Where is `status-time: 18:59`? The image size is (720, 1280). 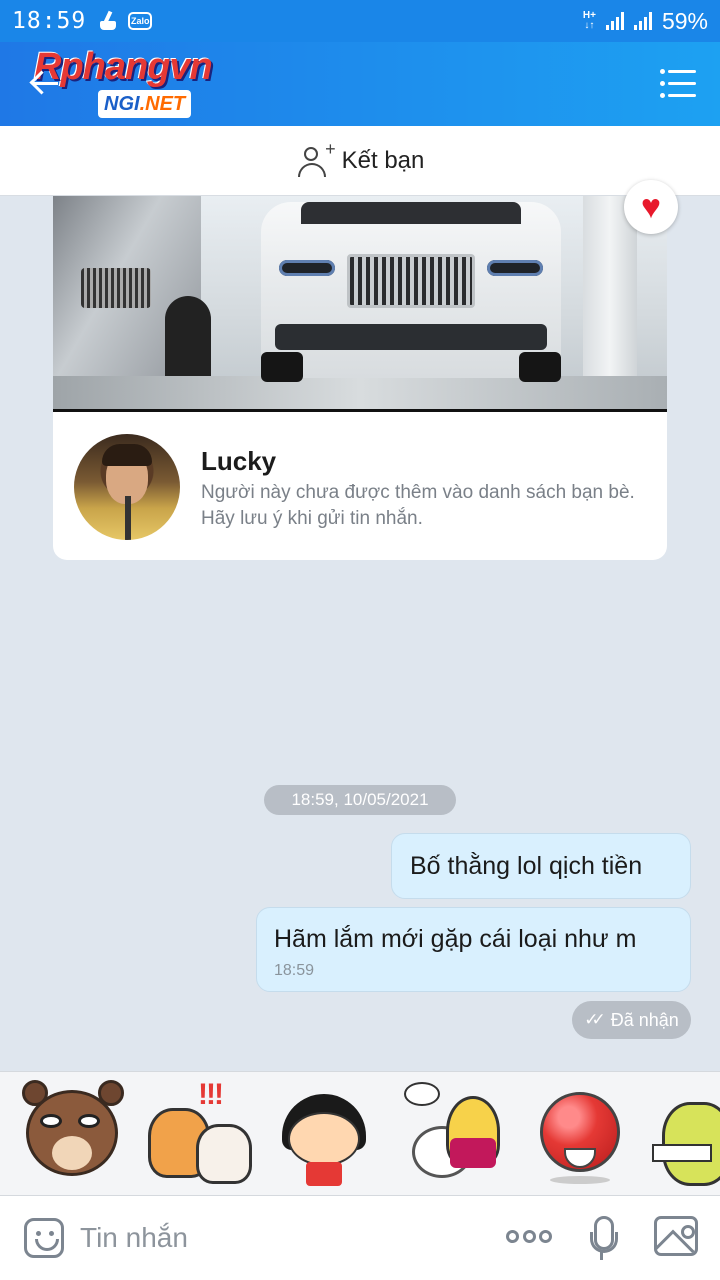 status-time: 18:59 is located at coordinates (49, 21).